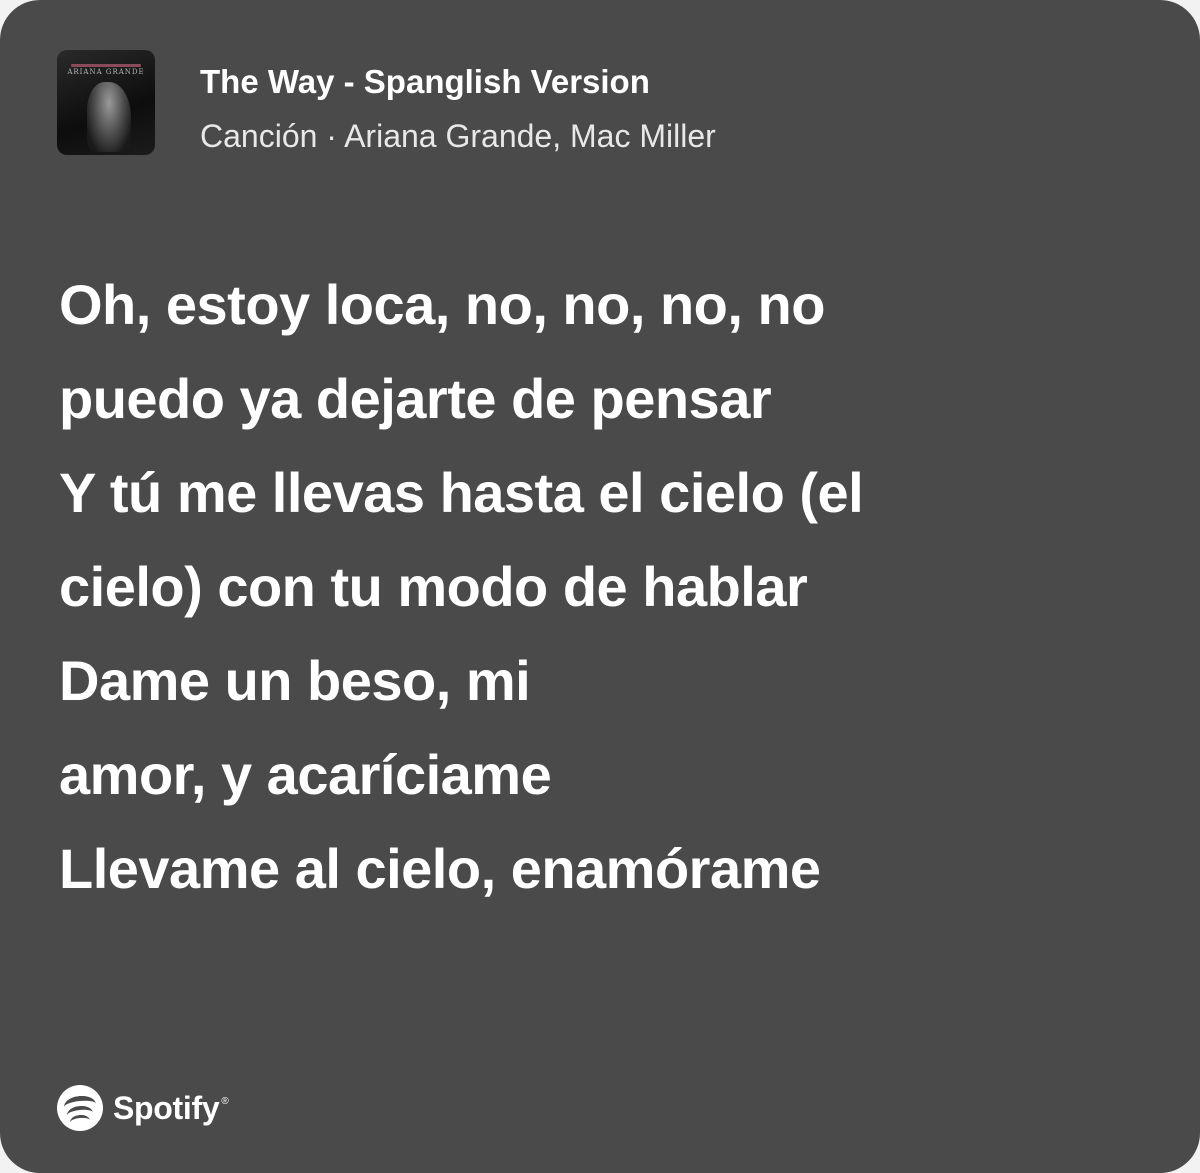 This screenshot has width=1200, height=1173. I want to click on spotify-wordmark: Spotify, so click(166, 1107).